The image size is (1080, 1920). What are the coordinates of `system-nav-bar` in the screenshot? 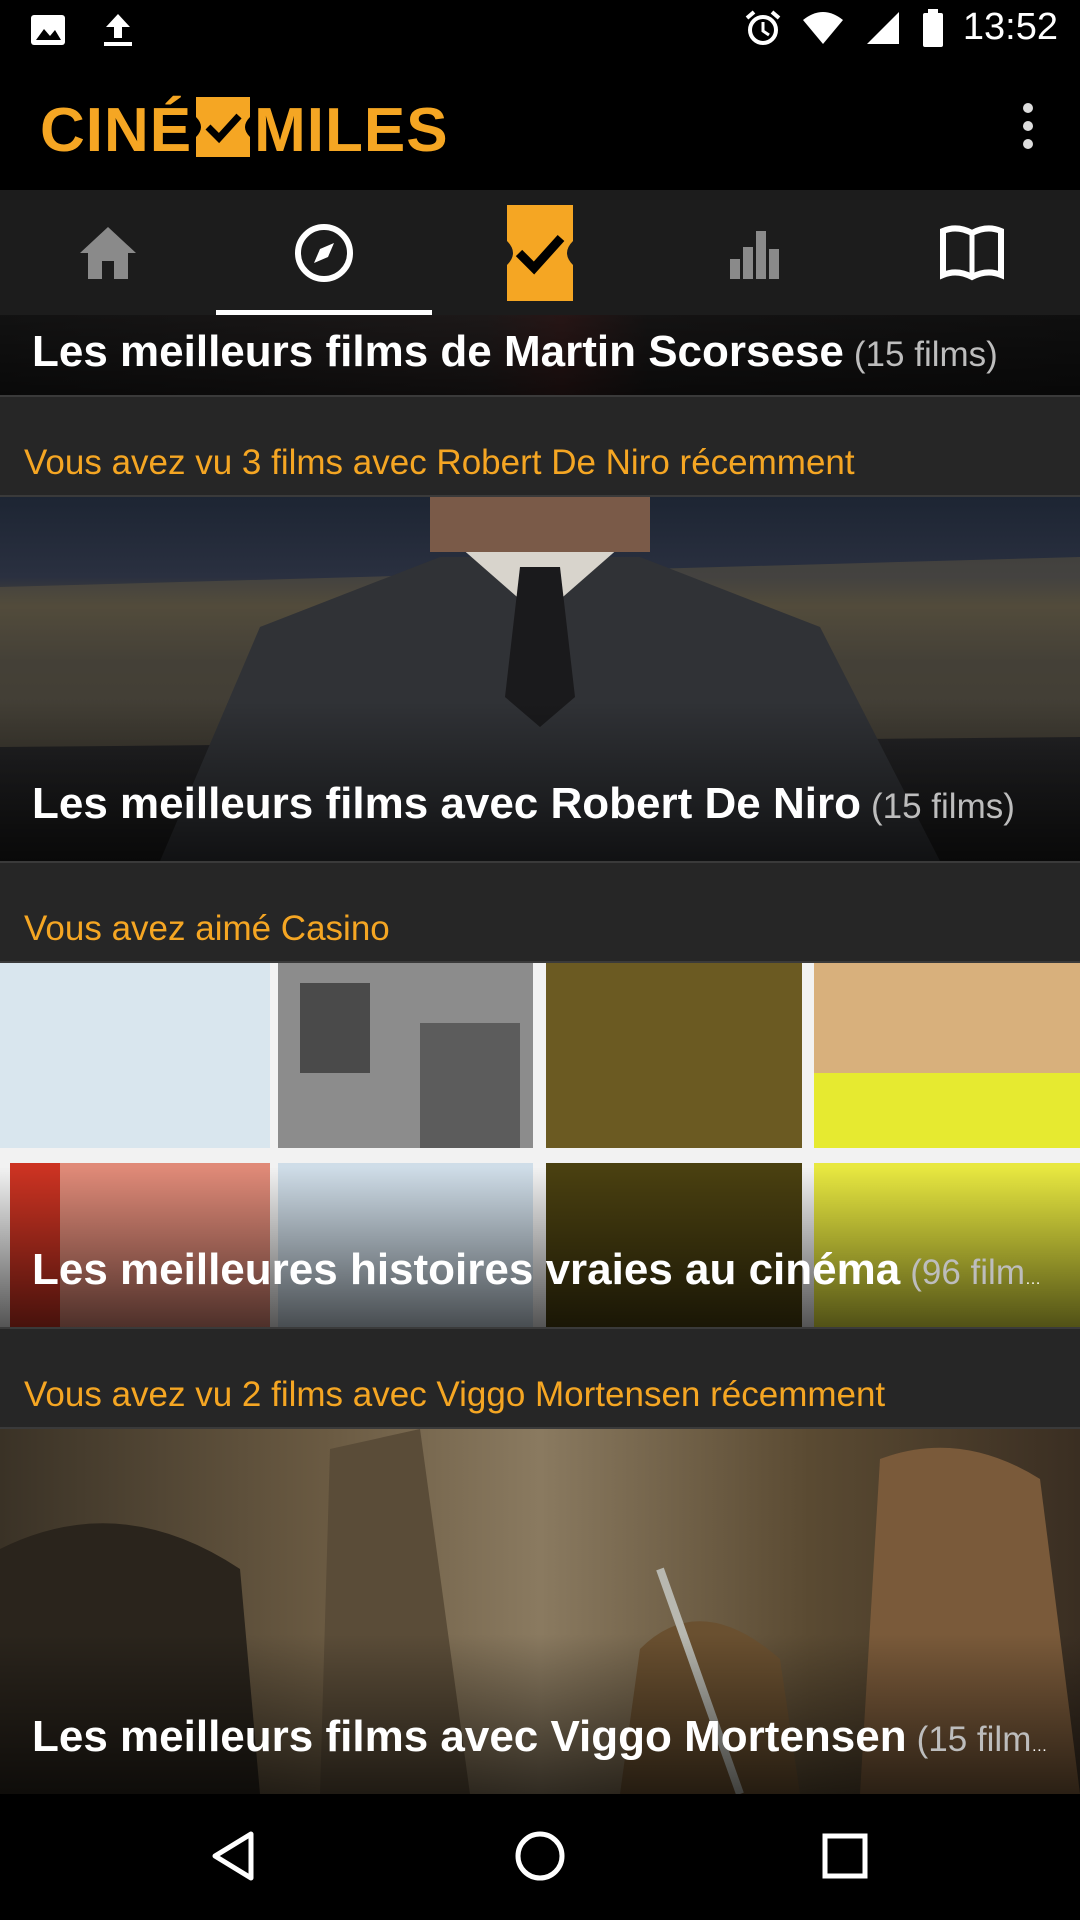 It's located at (540, 1857).